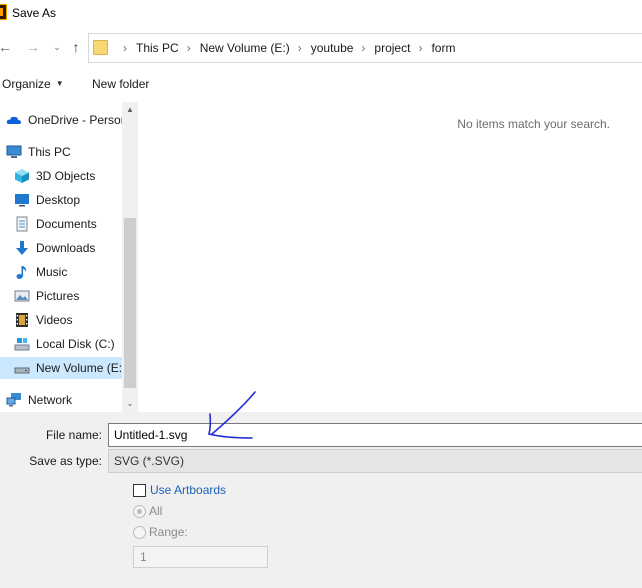  I want to click on toolbar: Organize ▼ New folder, so click(321, 84).